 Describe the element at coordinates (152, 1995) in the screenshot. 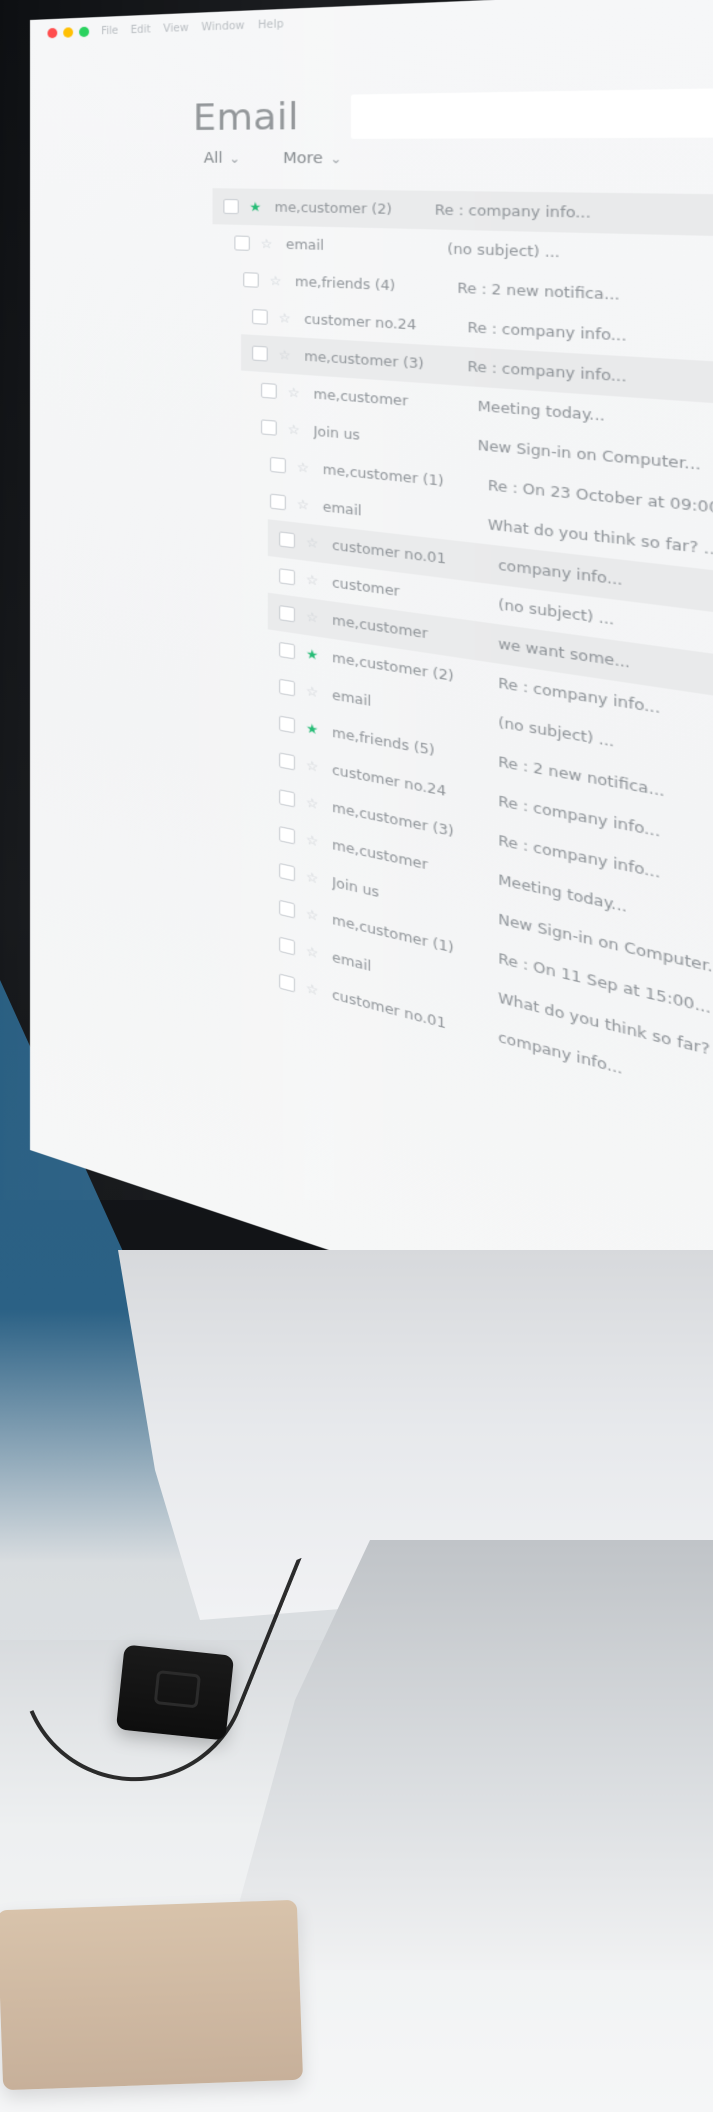

I see `notebook` at that location.